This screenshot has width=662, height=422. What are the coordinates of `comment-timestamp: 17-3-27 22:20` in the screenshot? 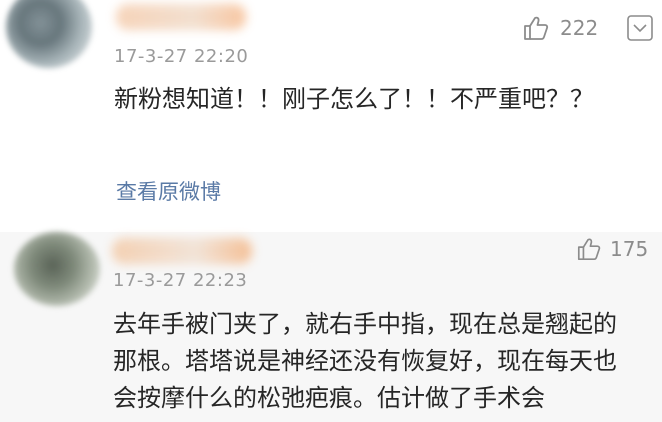 It's located at (181, 56).